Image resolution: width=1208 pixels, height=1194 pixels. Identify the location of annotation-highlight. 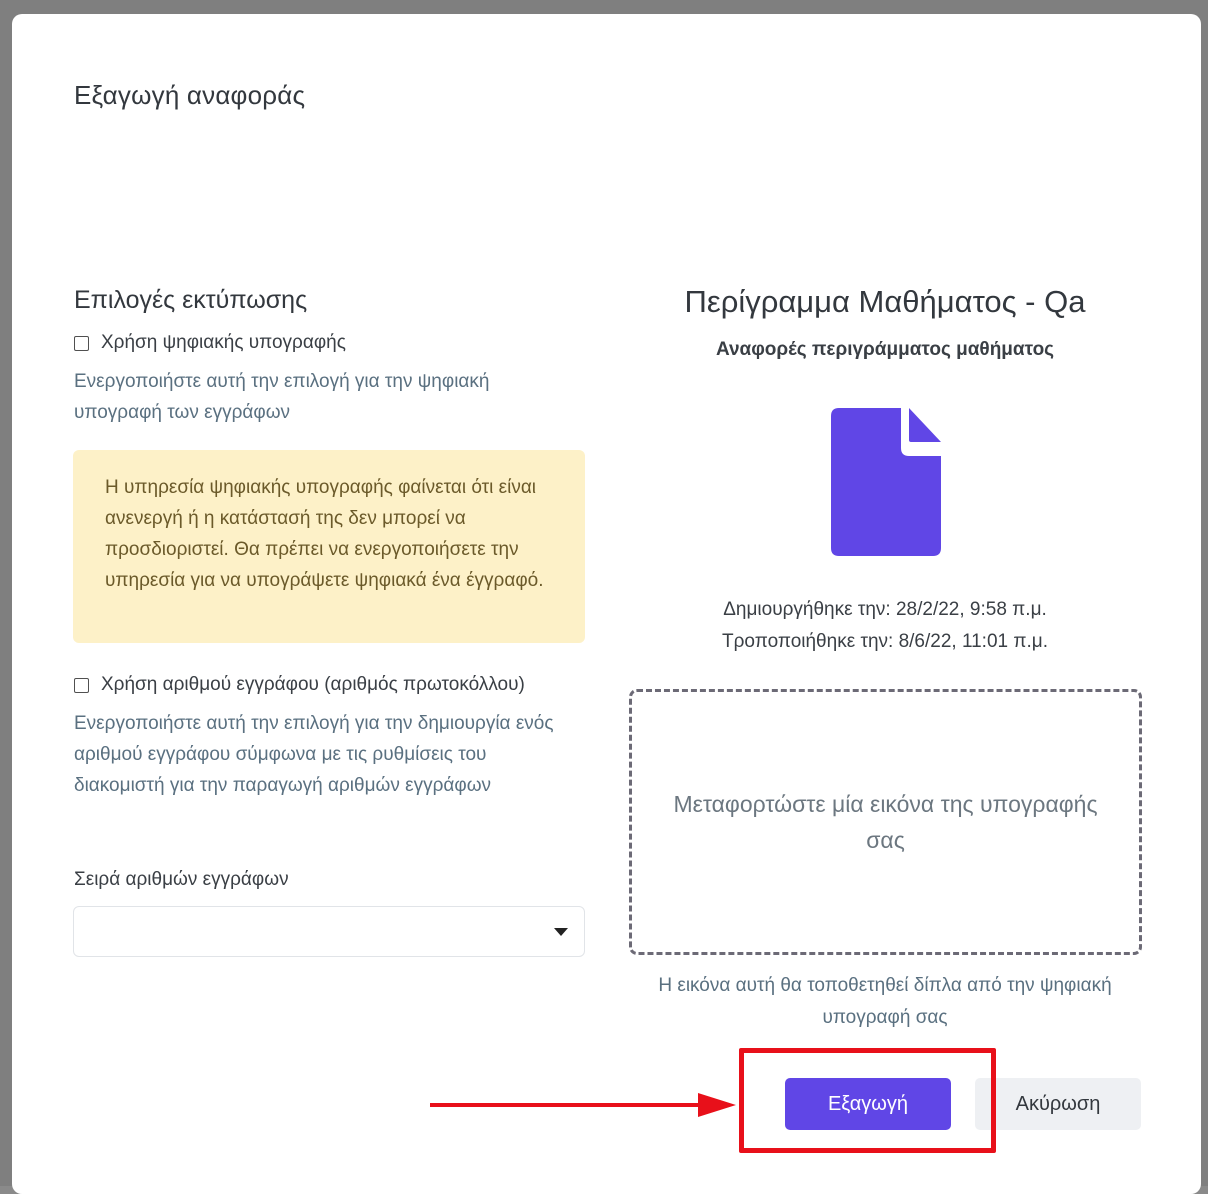
(867, 1100).